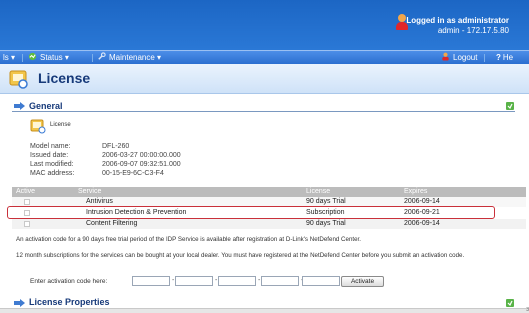 Image resolution: width=529 pixels, height=313 pixels. What do you see at coordinates (141, 164) in the screenshot?
I see `field-value: 2006-09-07 09:32:51.000` at bounding box center [141, 164].